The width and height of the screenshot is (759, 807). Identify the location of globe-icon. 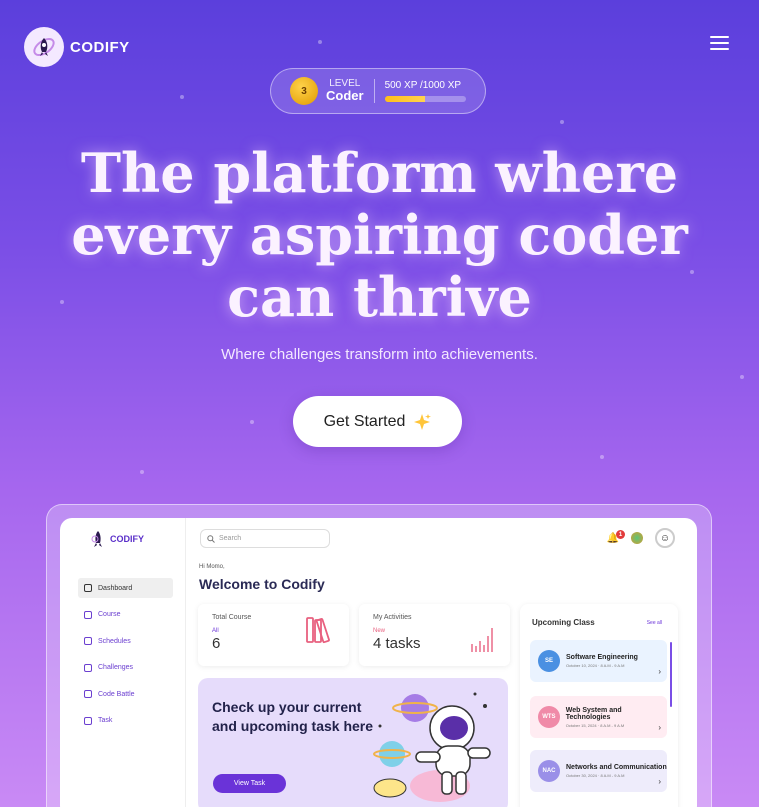
(637, 538).